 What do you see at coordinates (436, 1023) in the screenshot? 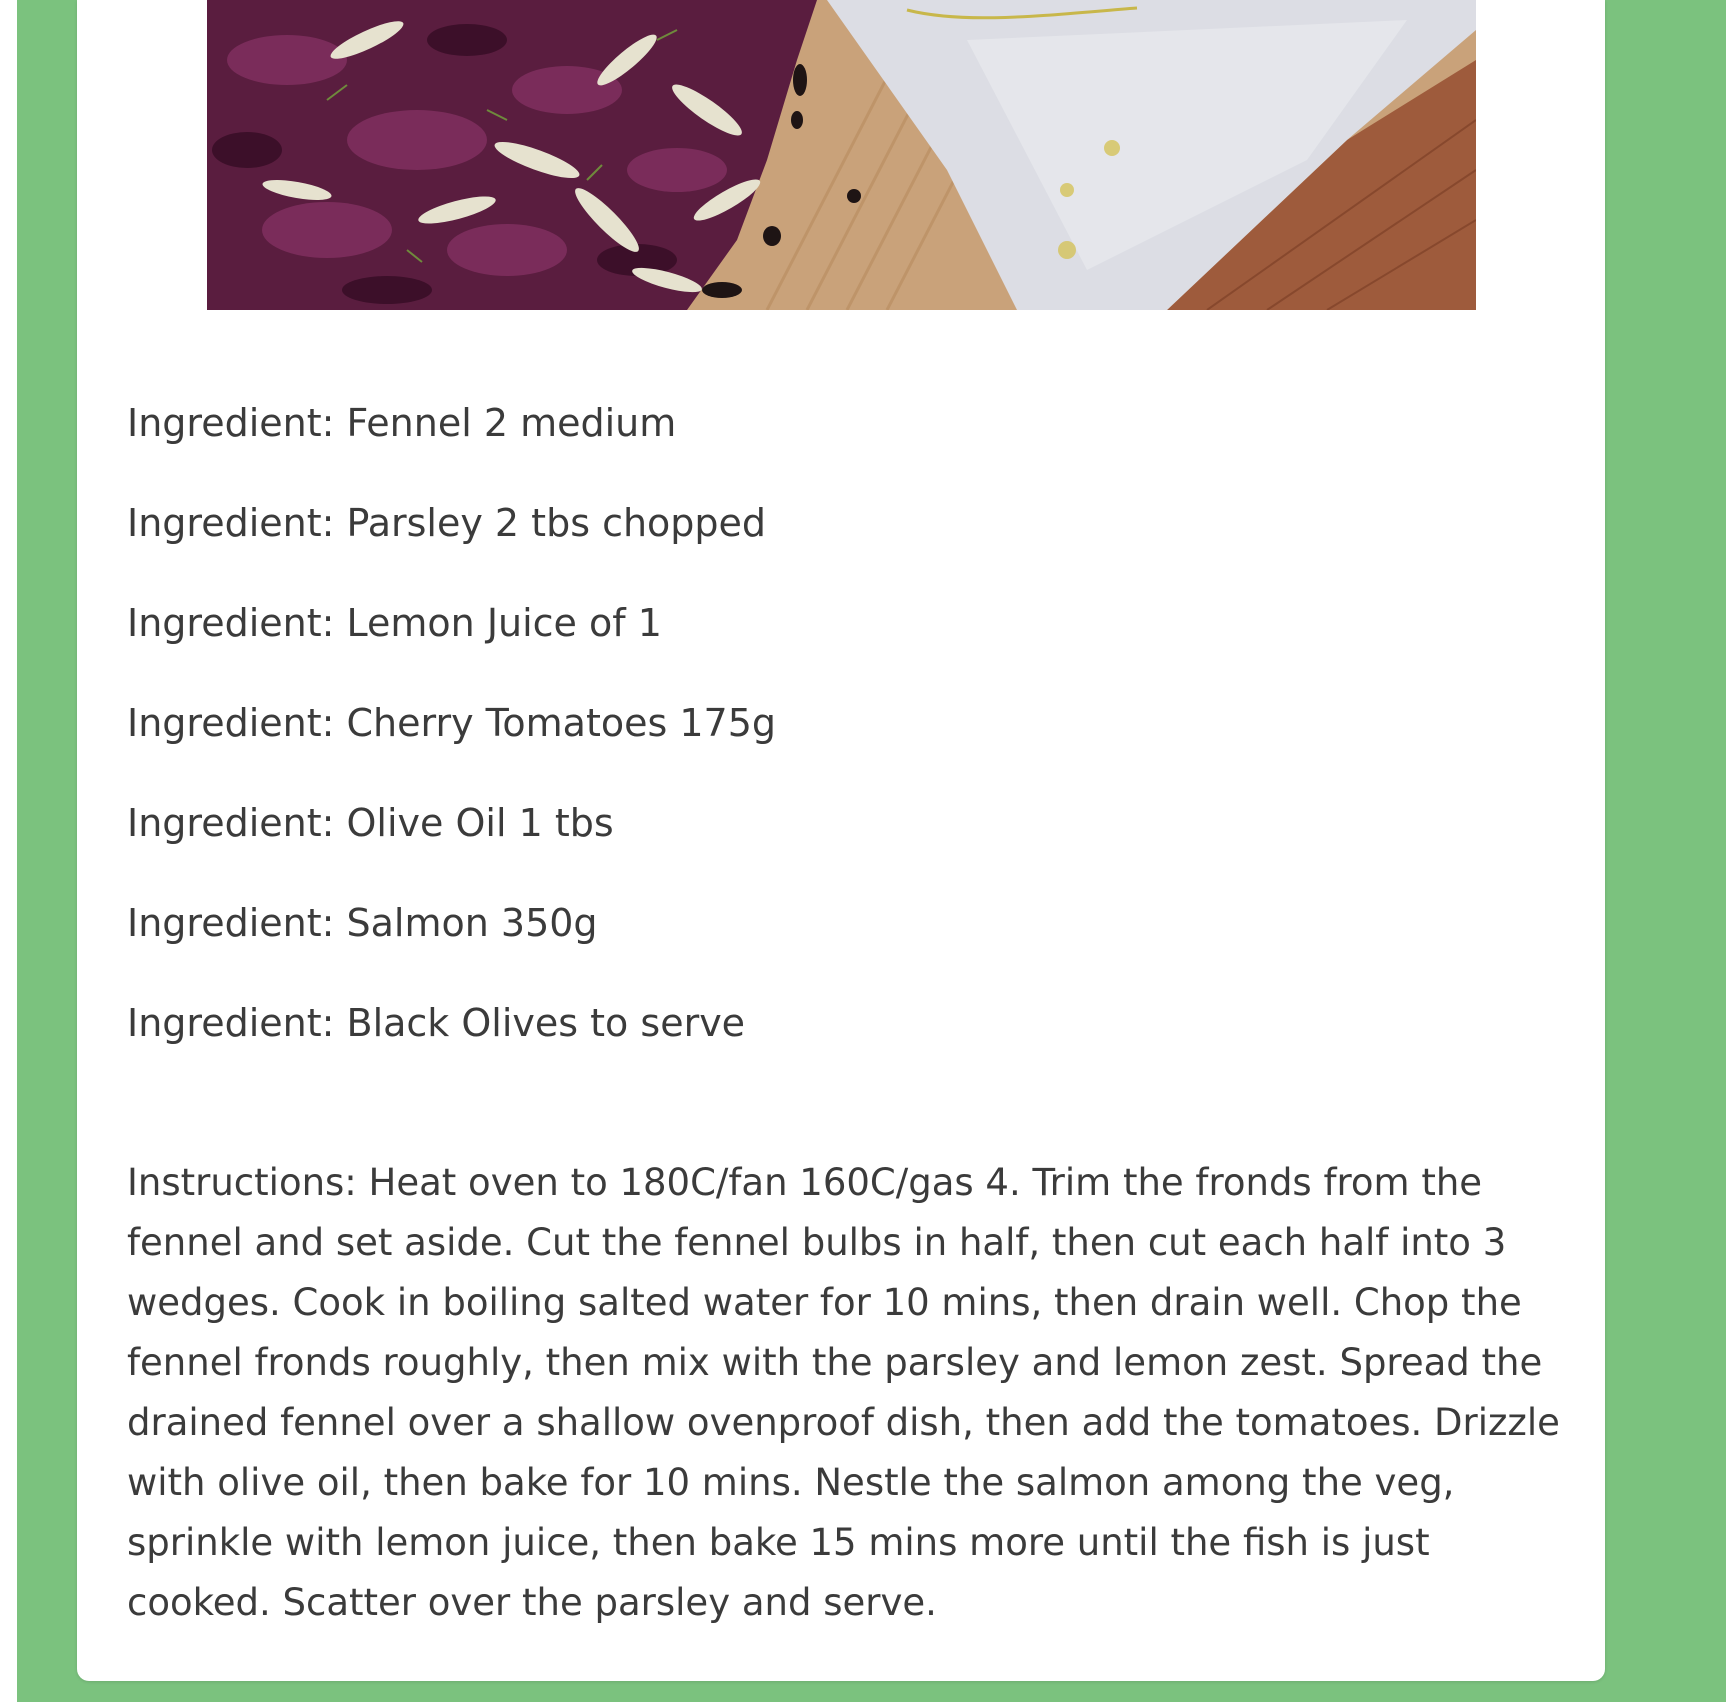
I see `ingredient-item: Ingredient: Black Olives to serve` at bounding box center [436, 1023].